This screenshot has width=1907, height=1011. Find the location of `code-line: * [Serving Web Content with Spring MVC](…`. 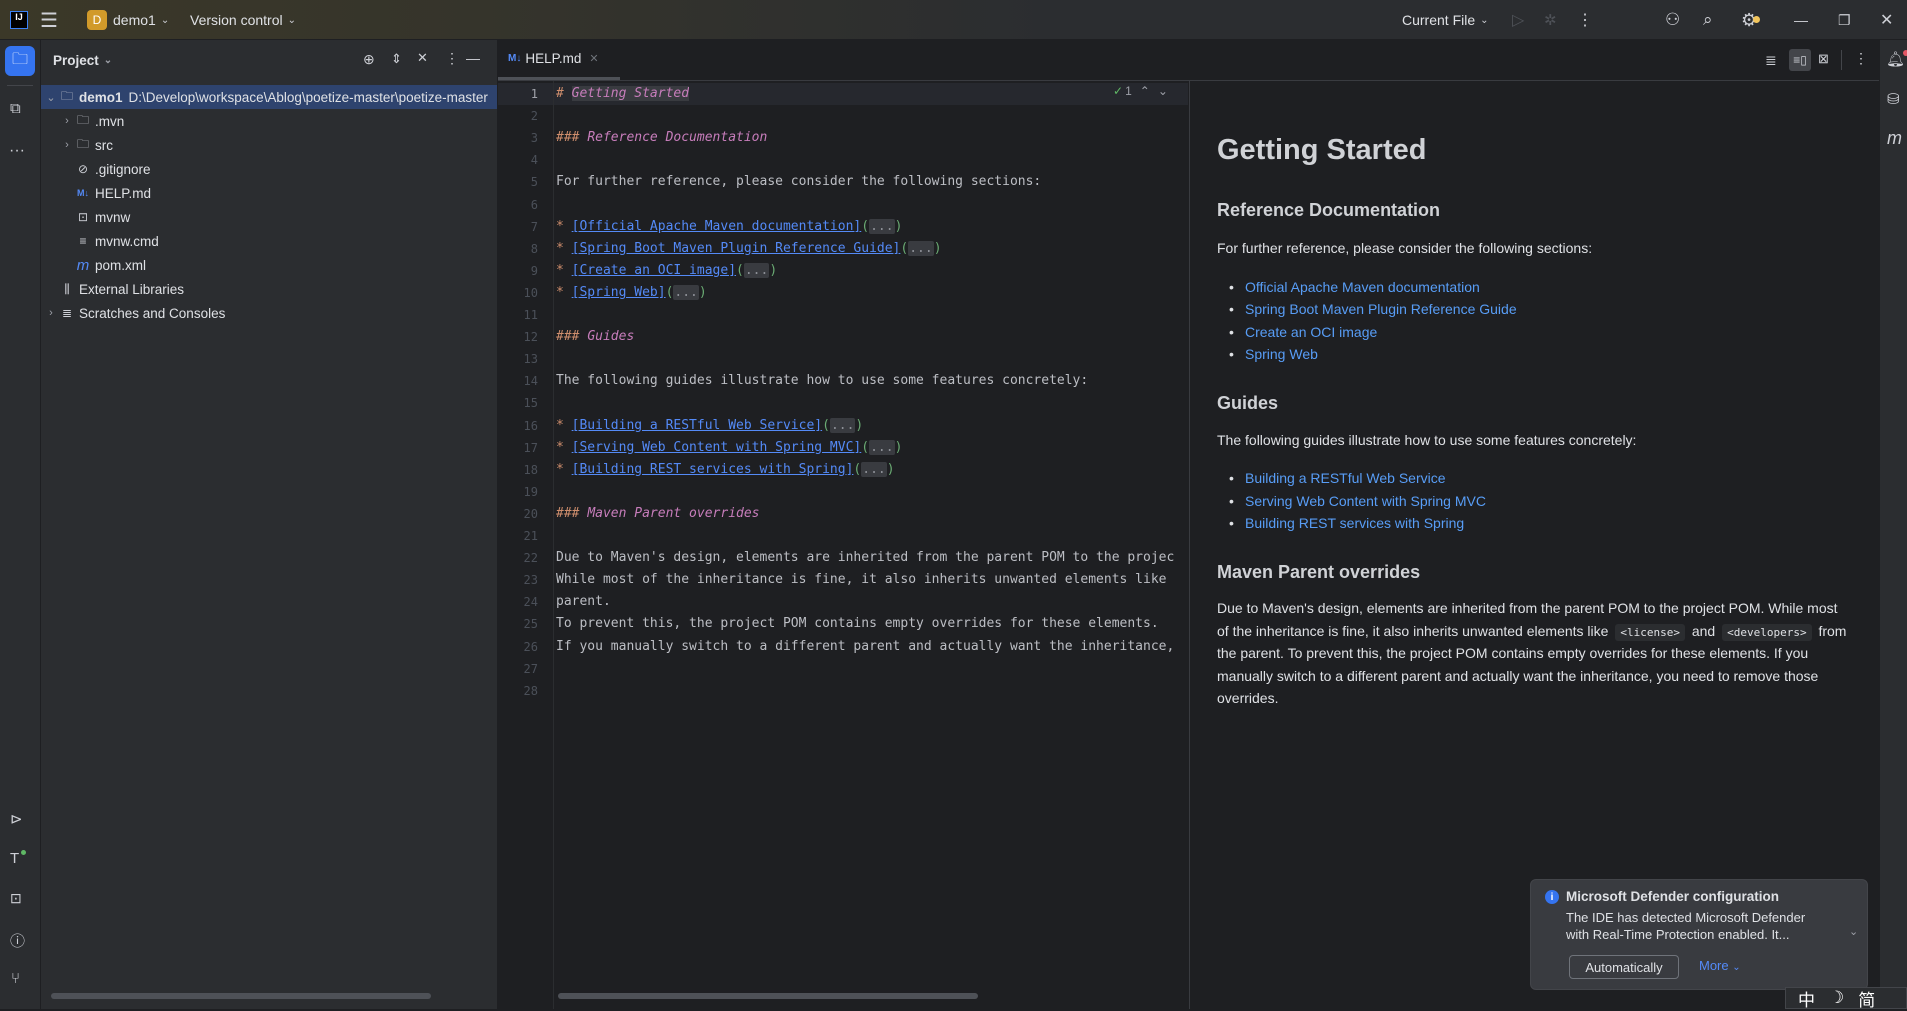

code-line: * [Serving Web Content with Spring MVC](… is located at coordinates (729, 448).